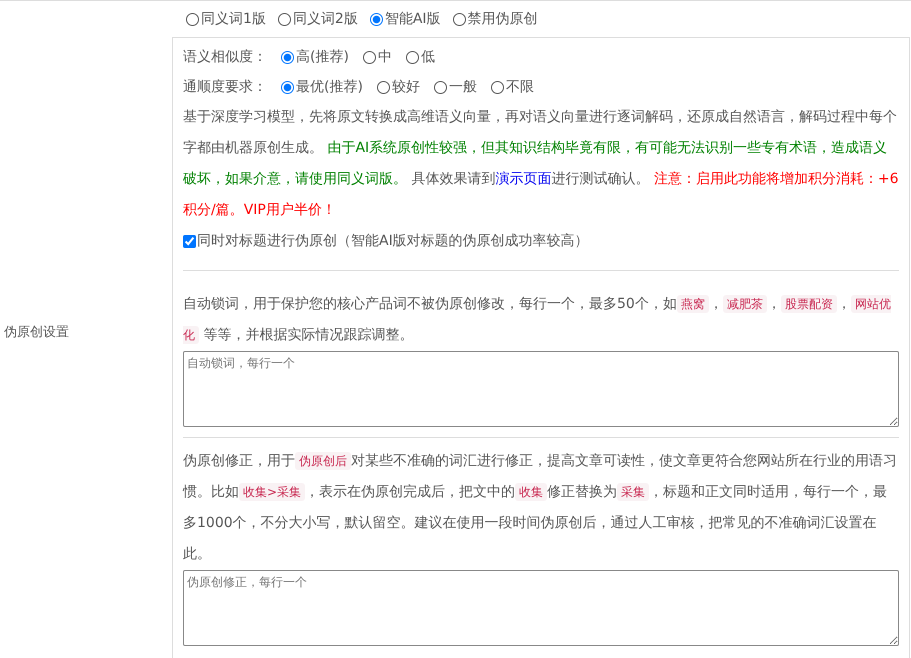 Image resolution: width=911 pixels, height=658 pixels. Describe the element at coordinates (541, 389) in the screenshot. I see `lock-words-field: 自动锁词，每行一个` at that location.